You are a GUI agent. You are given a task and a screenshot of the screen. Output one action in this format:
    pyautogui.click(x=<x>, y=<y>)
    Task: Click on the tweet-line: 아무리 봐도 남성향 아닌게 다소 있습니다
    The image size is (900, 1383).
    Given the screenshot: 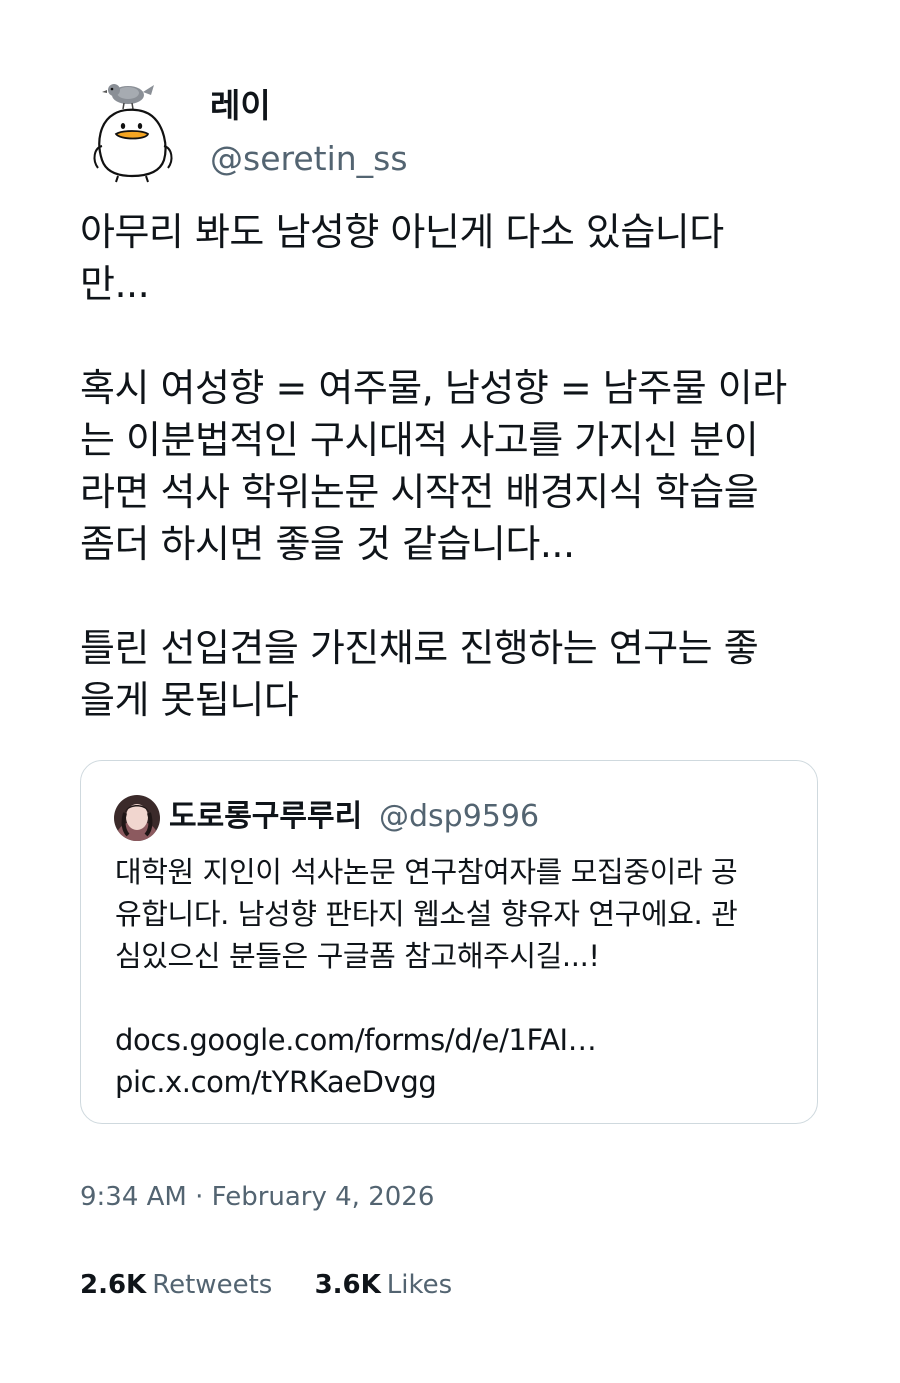 What is the action you would take?
    pyautogui.click(x=402, y=232)
    